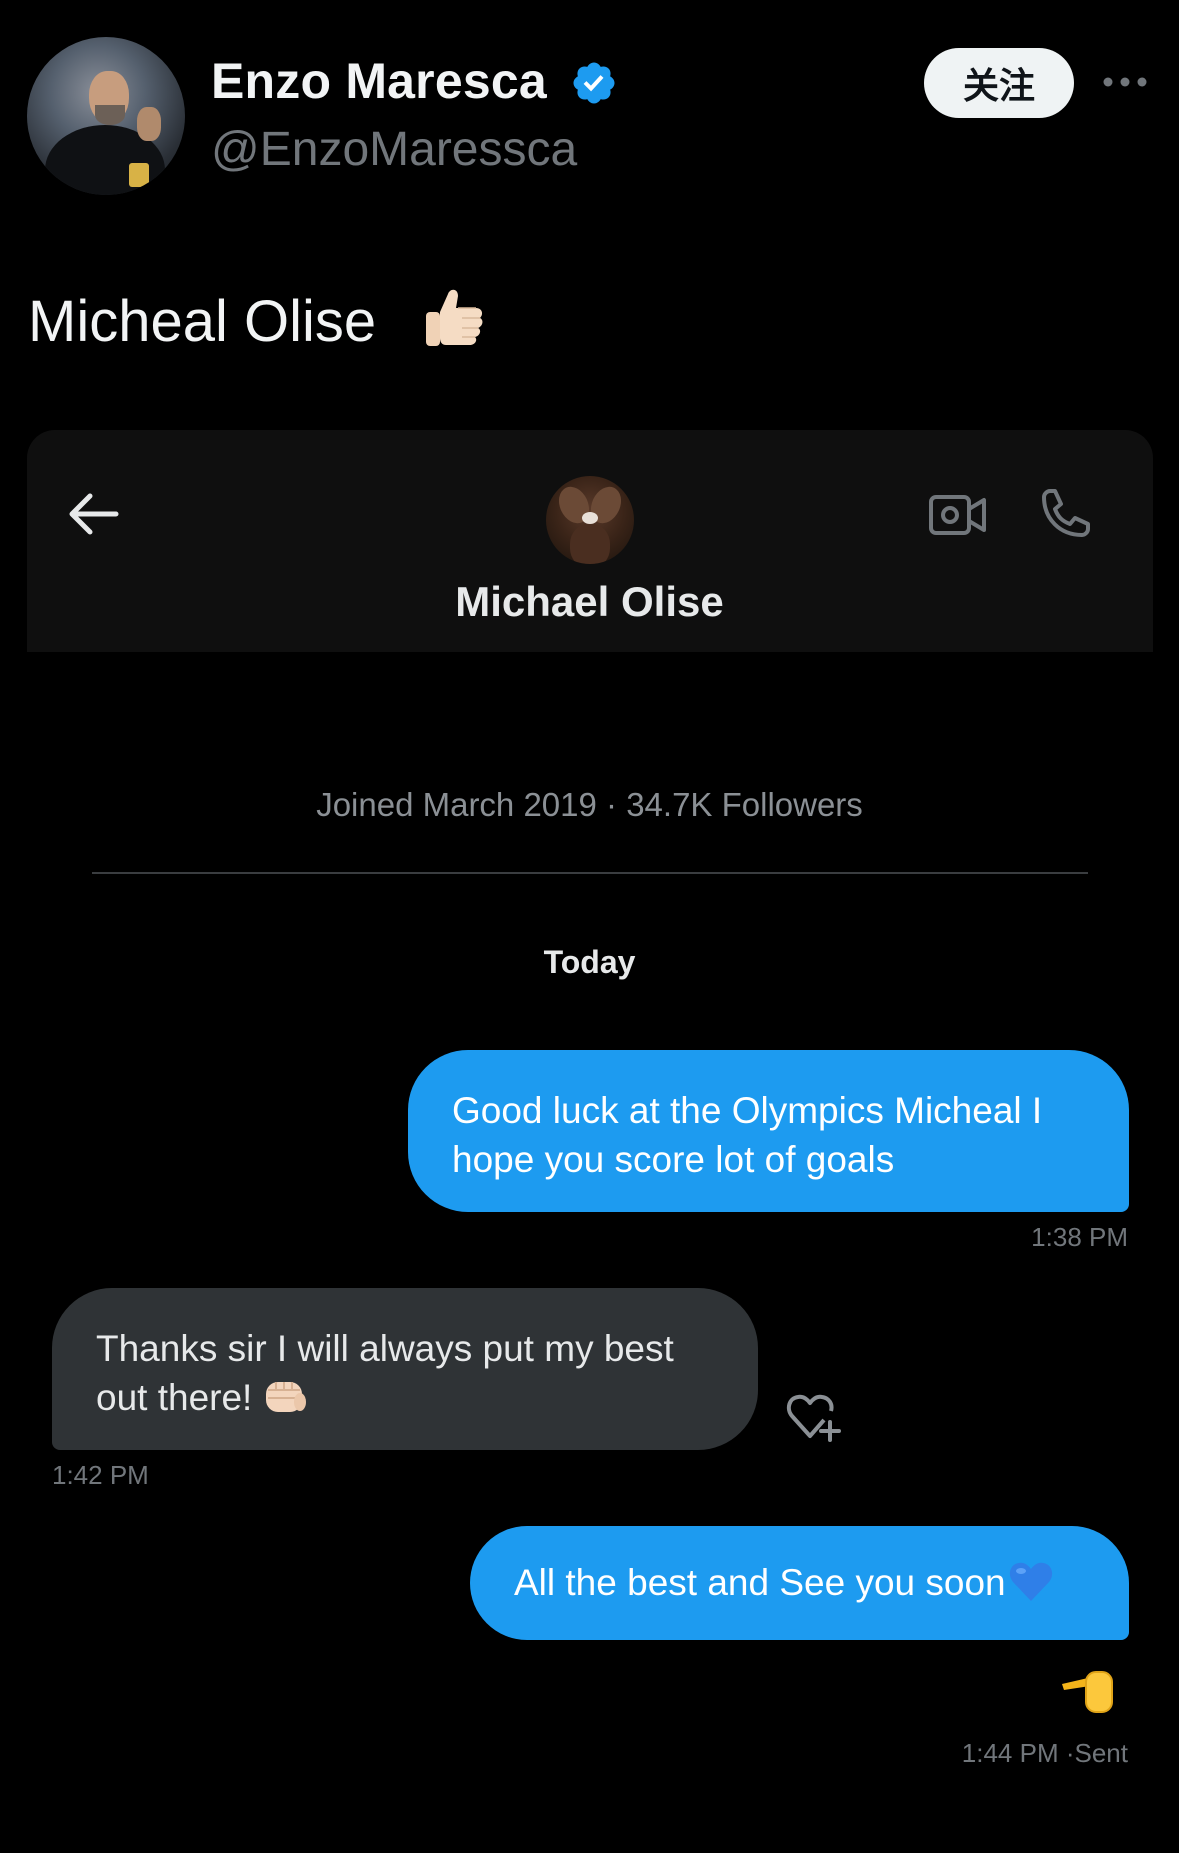  I want to click on pointing-hand-icon, so click(1086, 1690).